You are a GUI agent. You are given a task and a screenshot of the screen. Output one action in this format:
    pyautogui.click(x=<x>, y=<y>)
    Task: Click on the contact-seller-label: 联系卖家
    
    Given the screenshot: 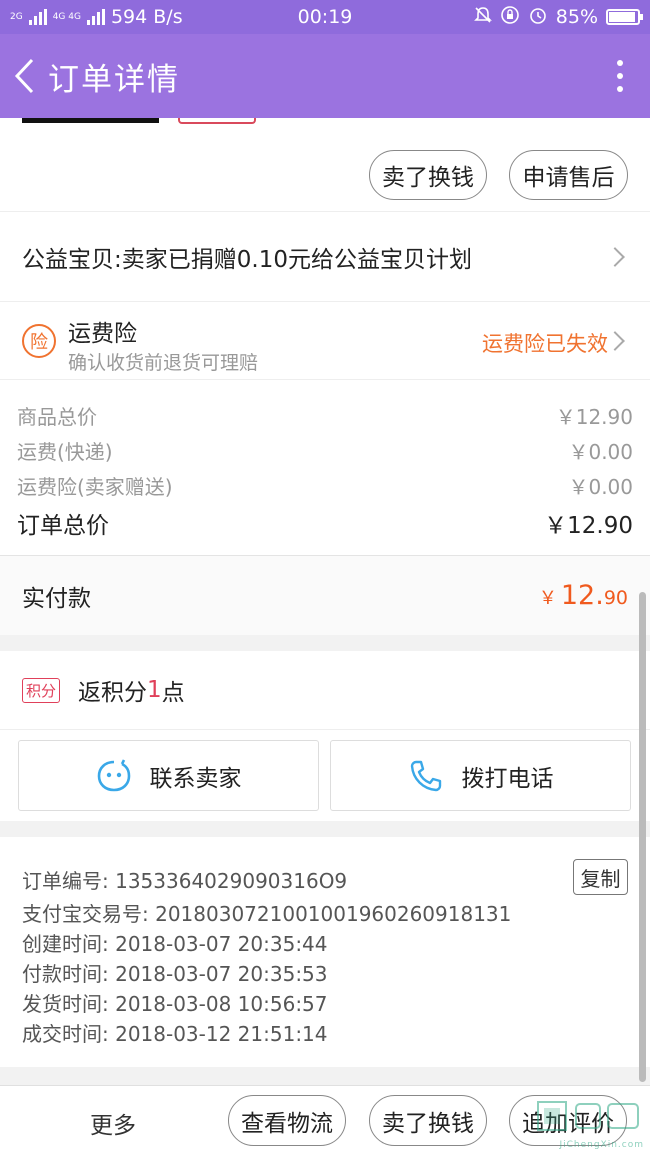 What is the action you would take?
    pyautogui.click(x=195, y=778)
    